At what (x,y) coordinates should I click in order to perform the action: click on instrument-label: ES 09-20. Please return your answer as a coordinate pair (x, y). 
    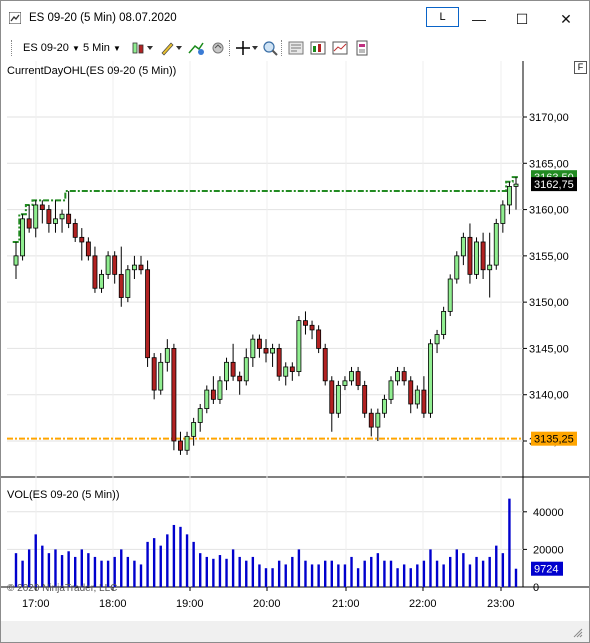
    Looking at the image, I should click on (46, 48).